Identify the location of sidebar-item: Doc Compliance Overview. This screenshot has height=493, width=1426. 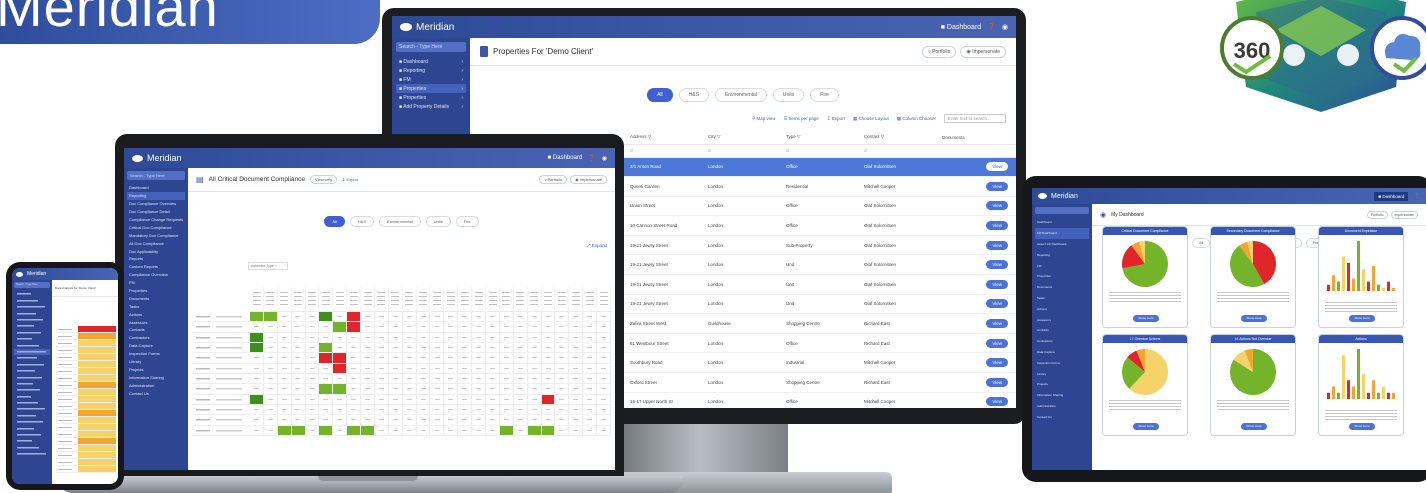
(156, 204).